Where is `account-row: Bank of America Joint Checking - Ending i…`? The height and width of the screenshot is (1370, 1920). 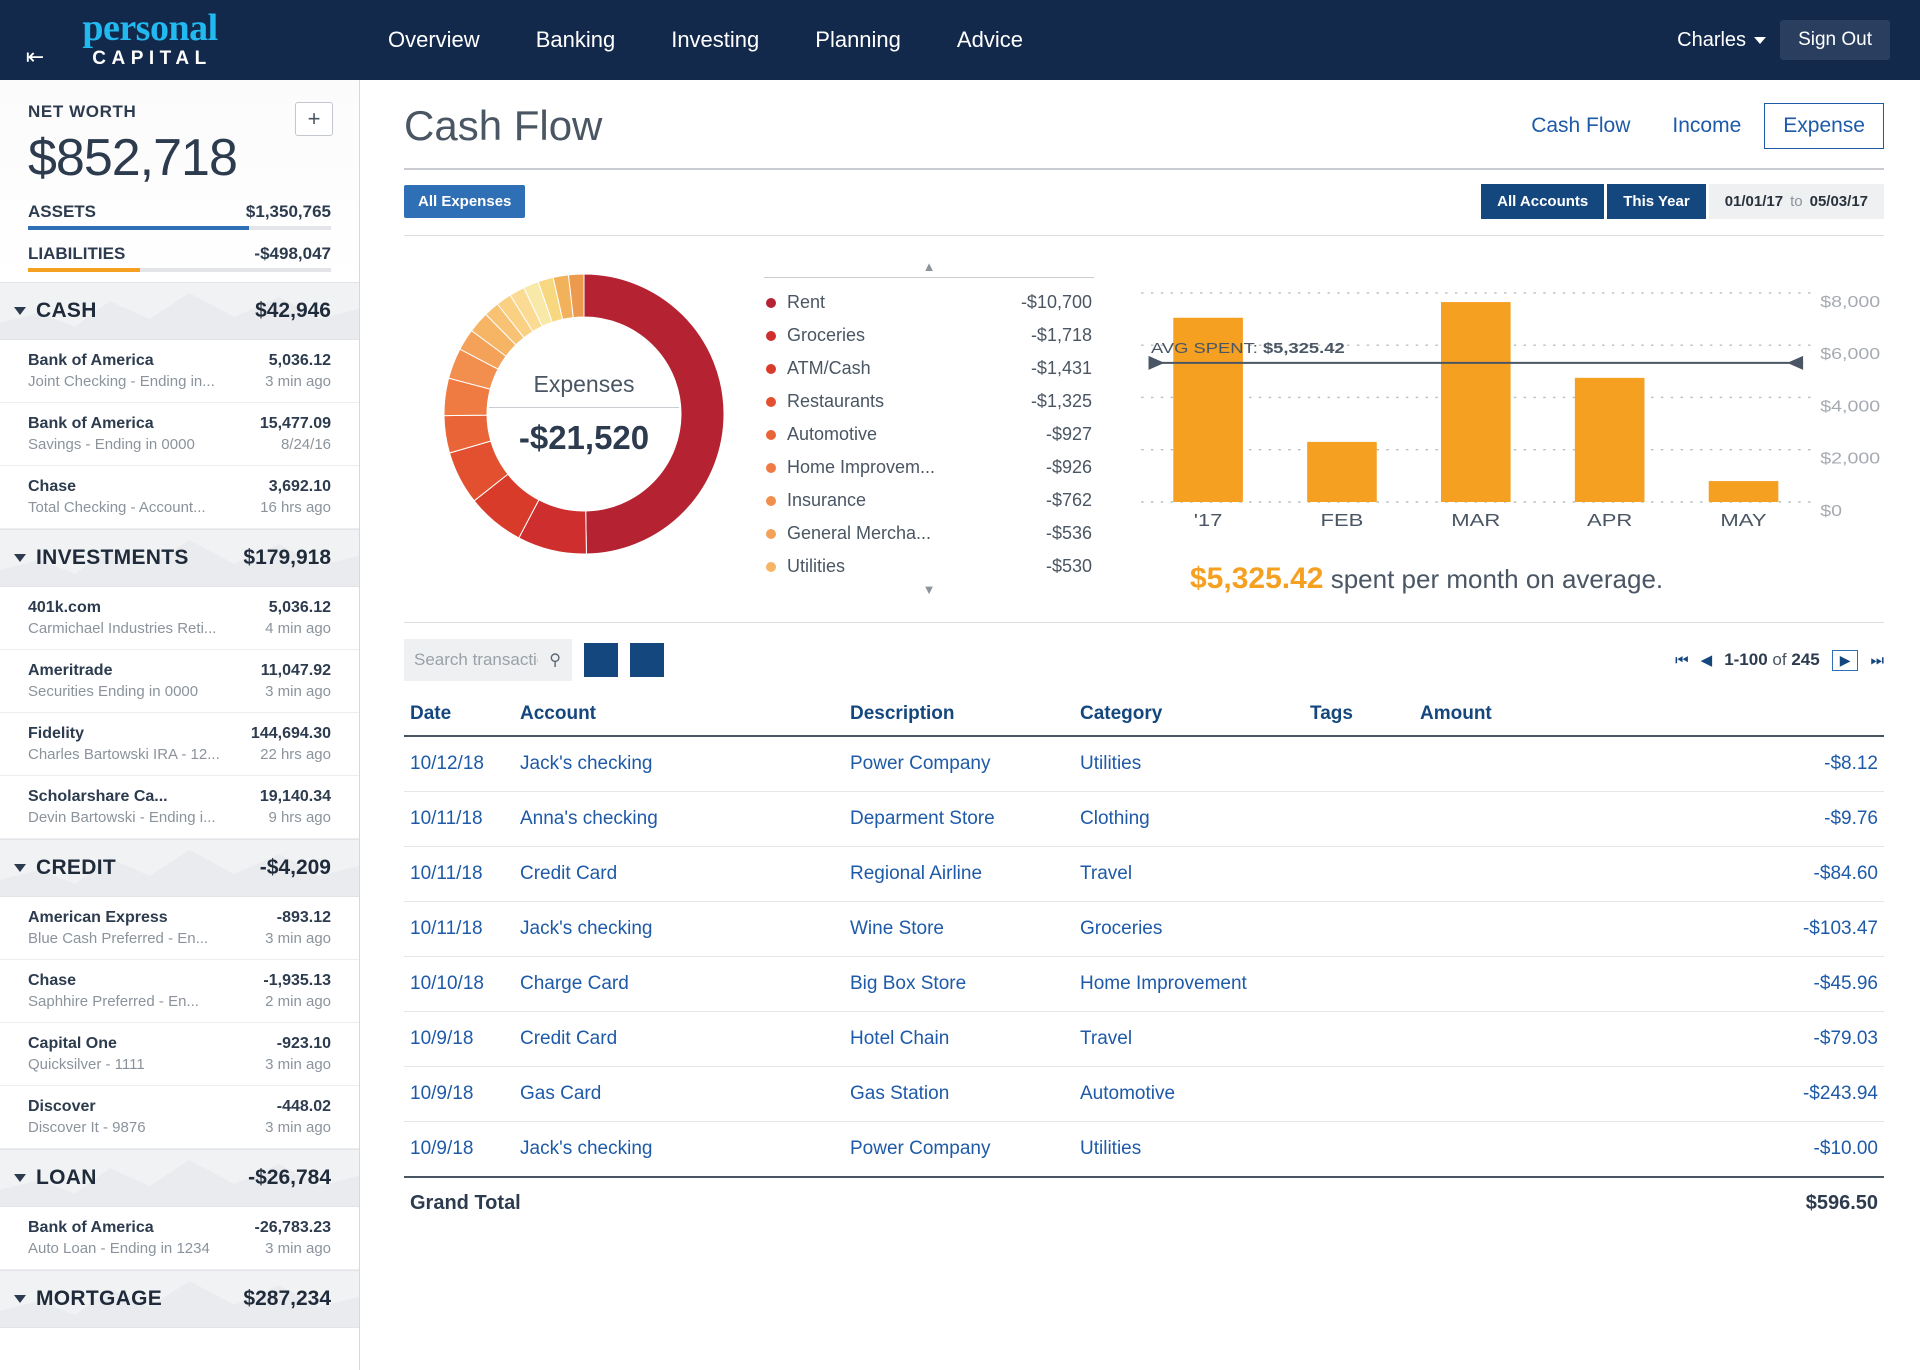 account-row: Bank of America Joint Checking - Ending i… is located at coordinates (179, 371).